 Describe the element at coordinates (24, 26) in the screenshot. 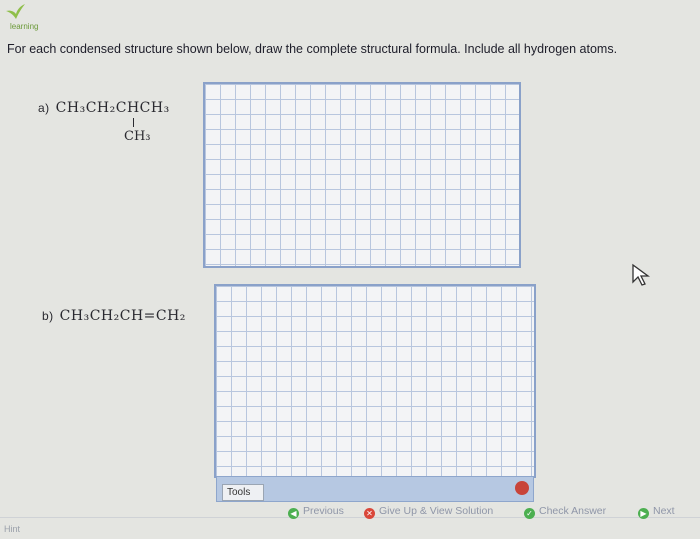

I see `brand-name: learning` at that location.